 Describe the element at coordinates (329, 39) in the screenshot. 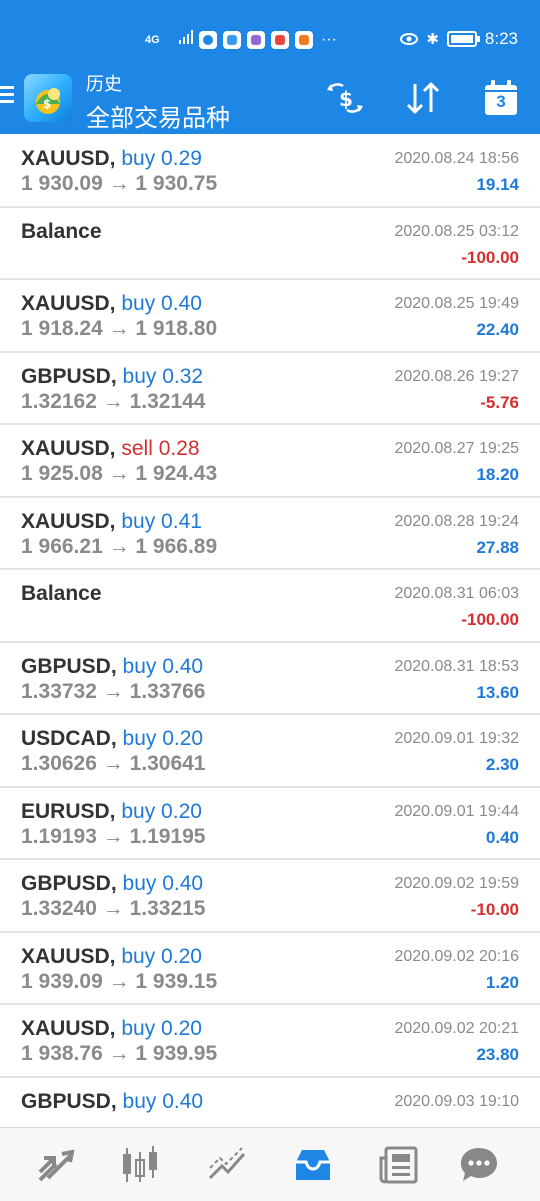

I see `more-notifications-icon: ···` at that location.